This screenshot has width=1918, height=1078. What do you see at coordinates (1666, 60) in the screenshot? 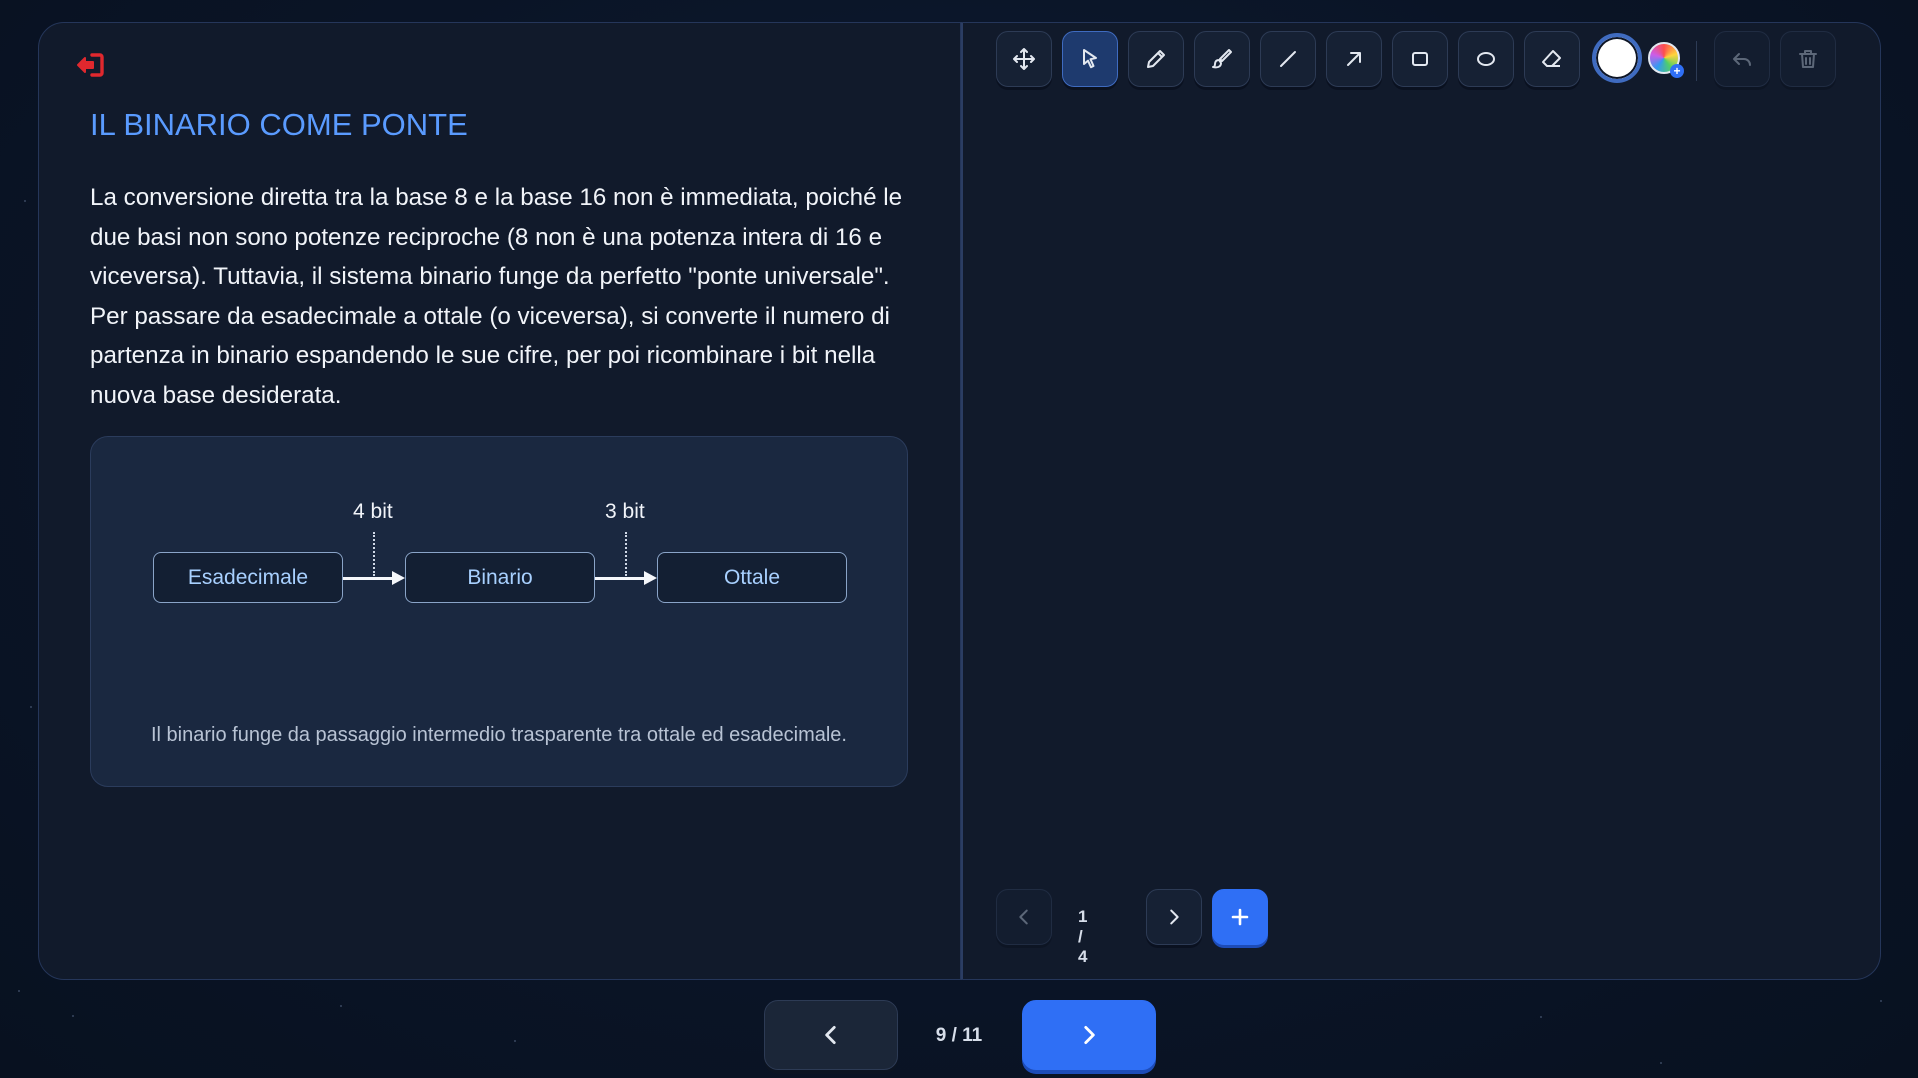
I see `color-picker-icon: +` at bounding box center [1666, 60].